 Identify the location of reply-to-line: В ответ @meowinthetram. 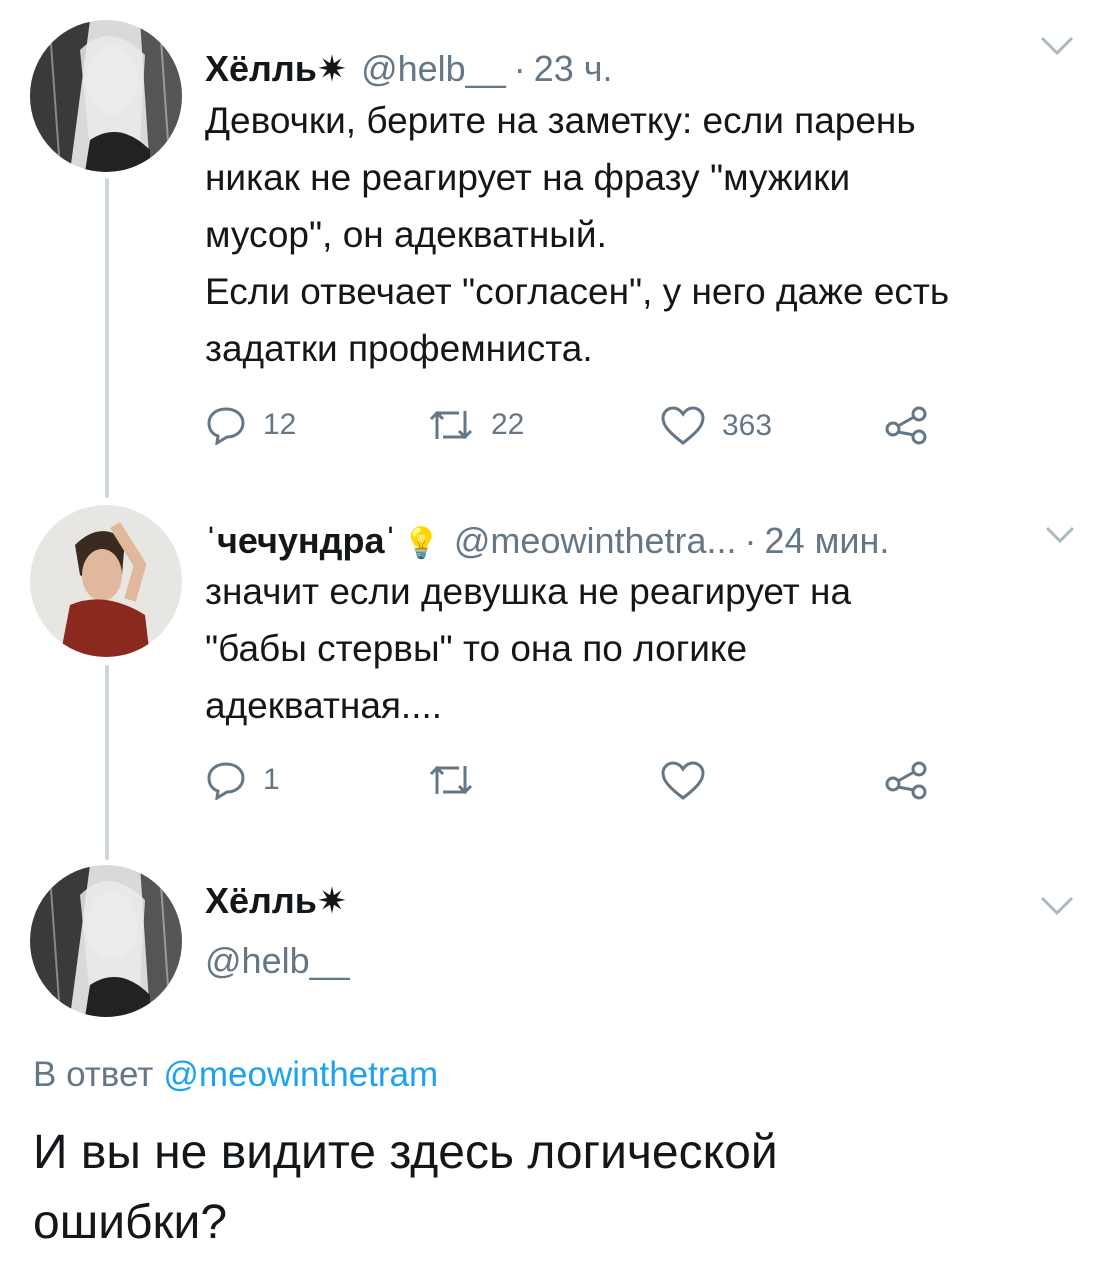
(235, 1075).